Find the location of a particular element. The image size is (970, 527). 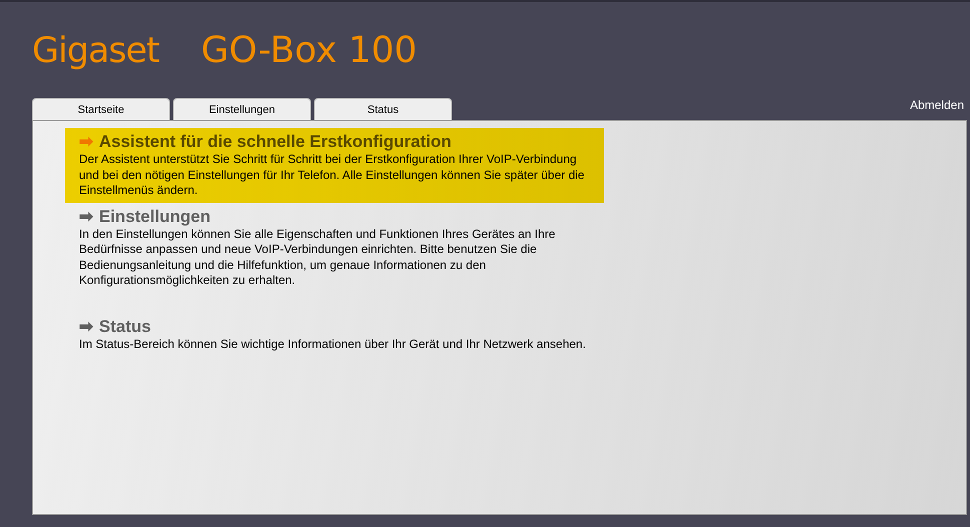

section-link: Status is located at coordinates (125, 326).